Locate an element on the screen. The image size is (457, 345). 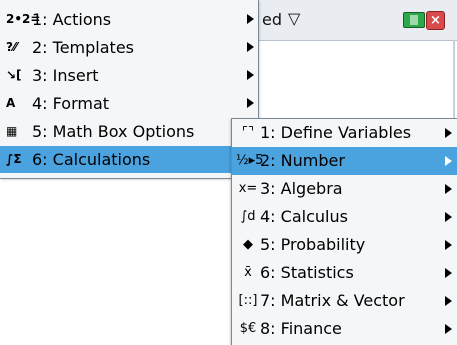
submenu-item-6: x̄ 6: Statistics is located at coordinates (344, 273).